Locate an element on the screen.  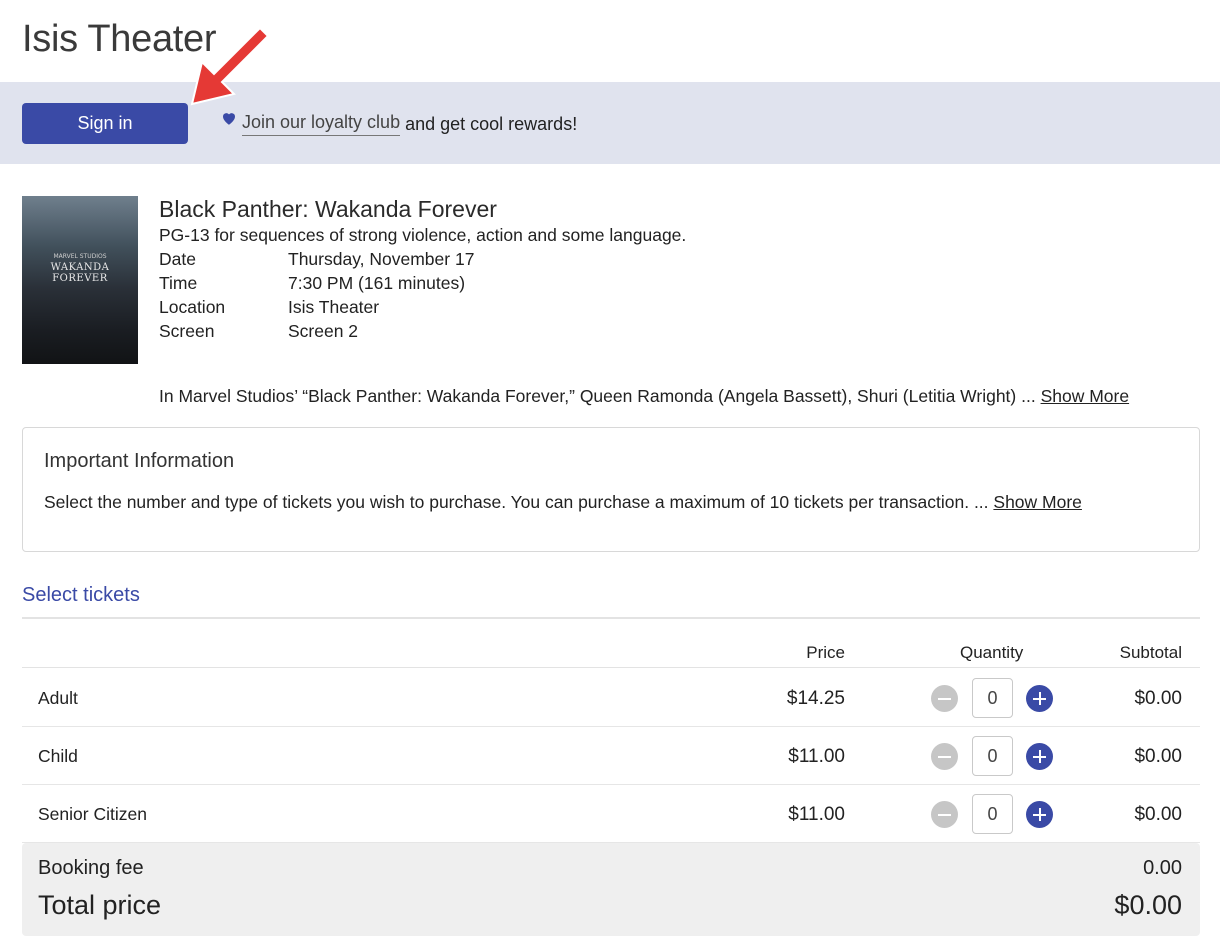
detail-row-location: Location Isis Theater is located at coordinates (422, 307).